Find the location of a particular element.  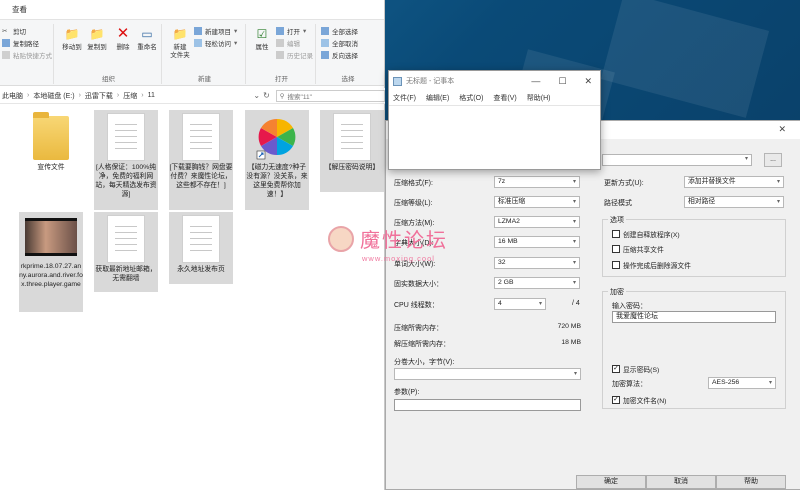

properties-button: ☑ 属性 is located at coordinates (262, 39).